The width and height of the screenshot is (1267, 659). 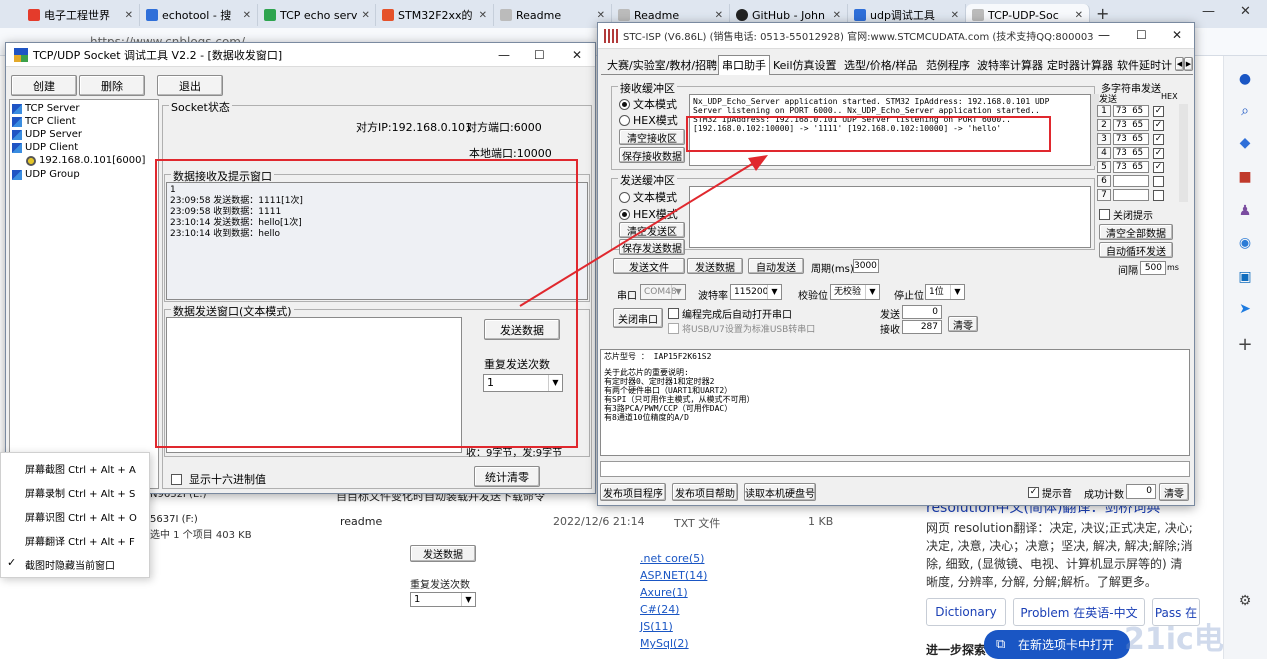 I want to click on period-input: 3000, so click(x=866, y=266).